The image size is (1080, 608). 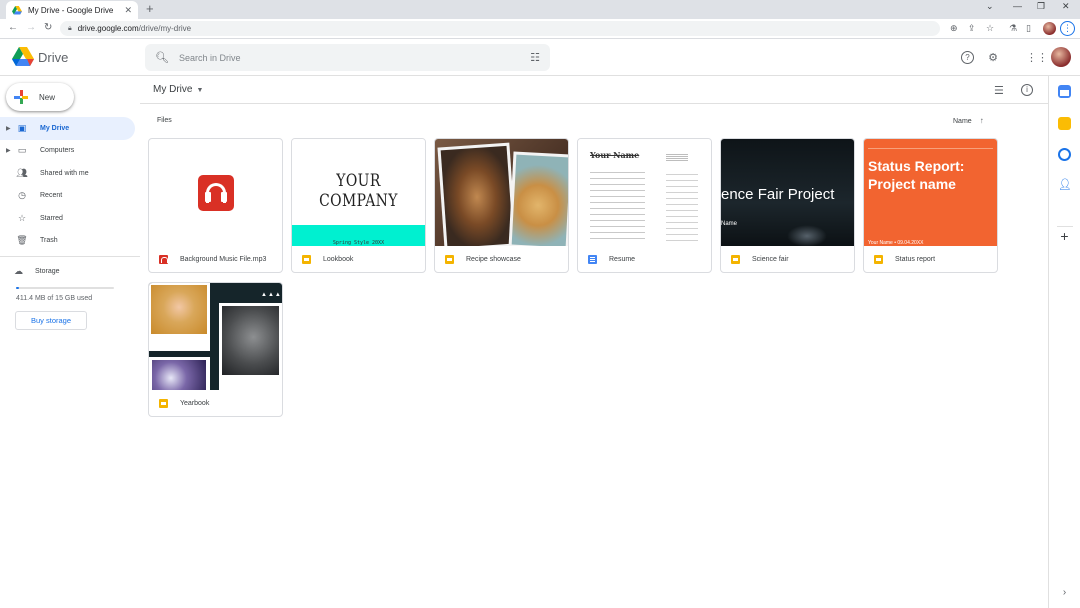 What do you see at coordinates (48, 27) in the screenshot?
I see `reload-icon: ↻` at bounding box center [48, 27].